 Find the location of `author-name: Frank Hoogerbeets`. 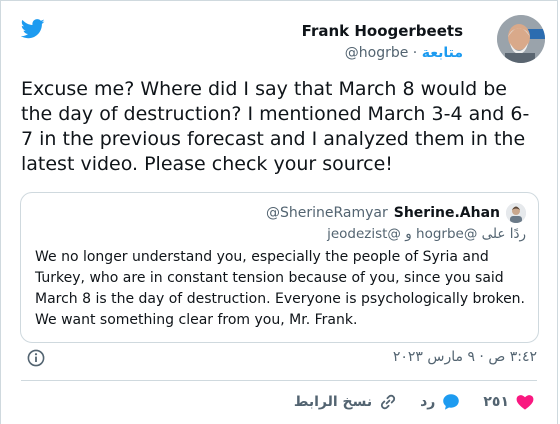

author-name: Frank Hoogerbeets is located at coordinates (382, 31).